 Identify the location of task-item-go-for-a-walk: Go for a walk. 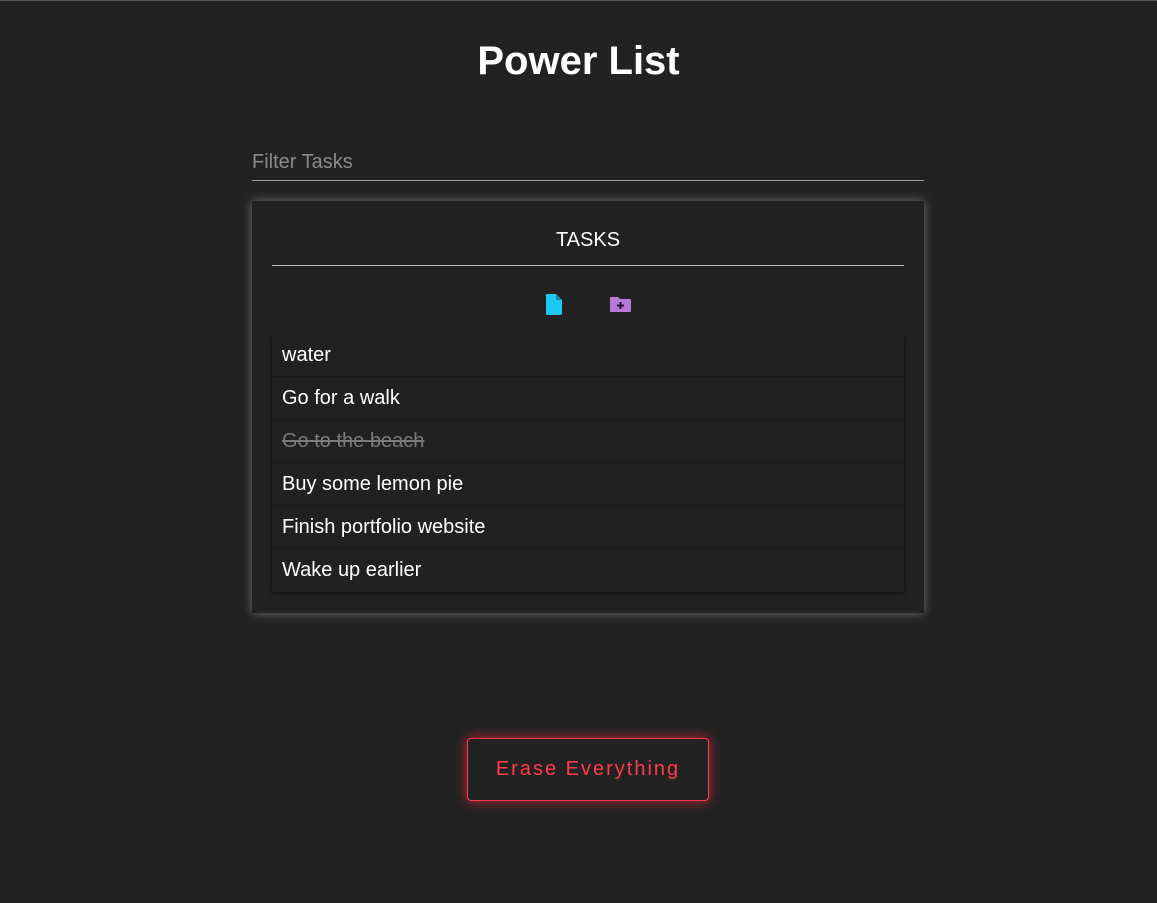
(588, 398).